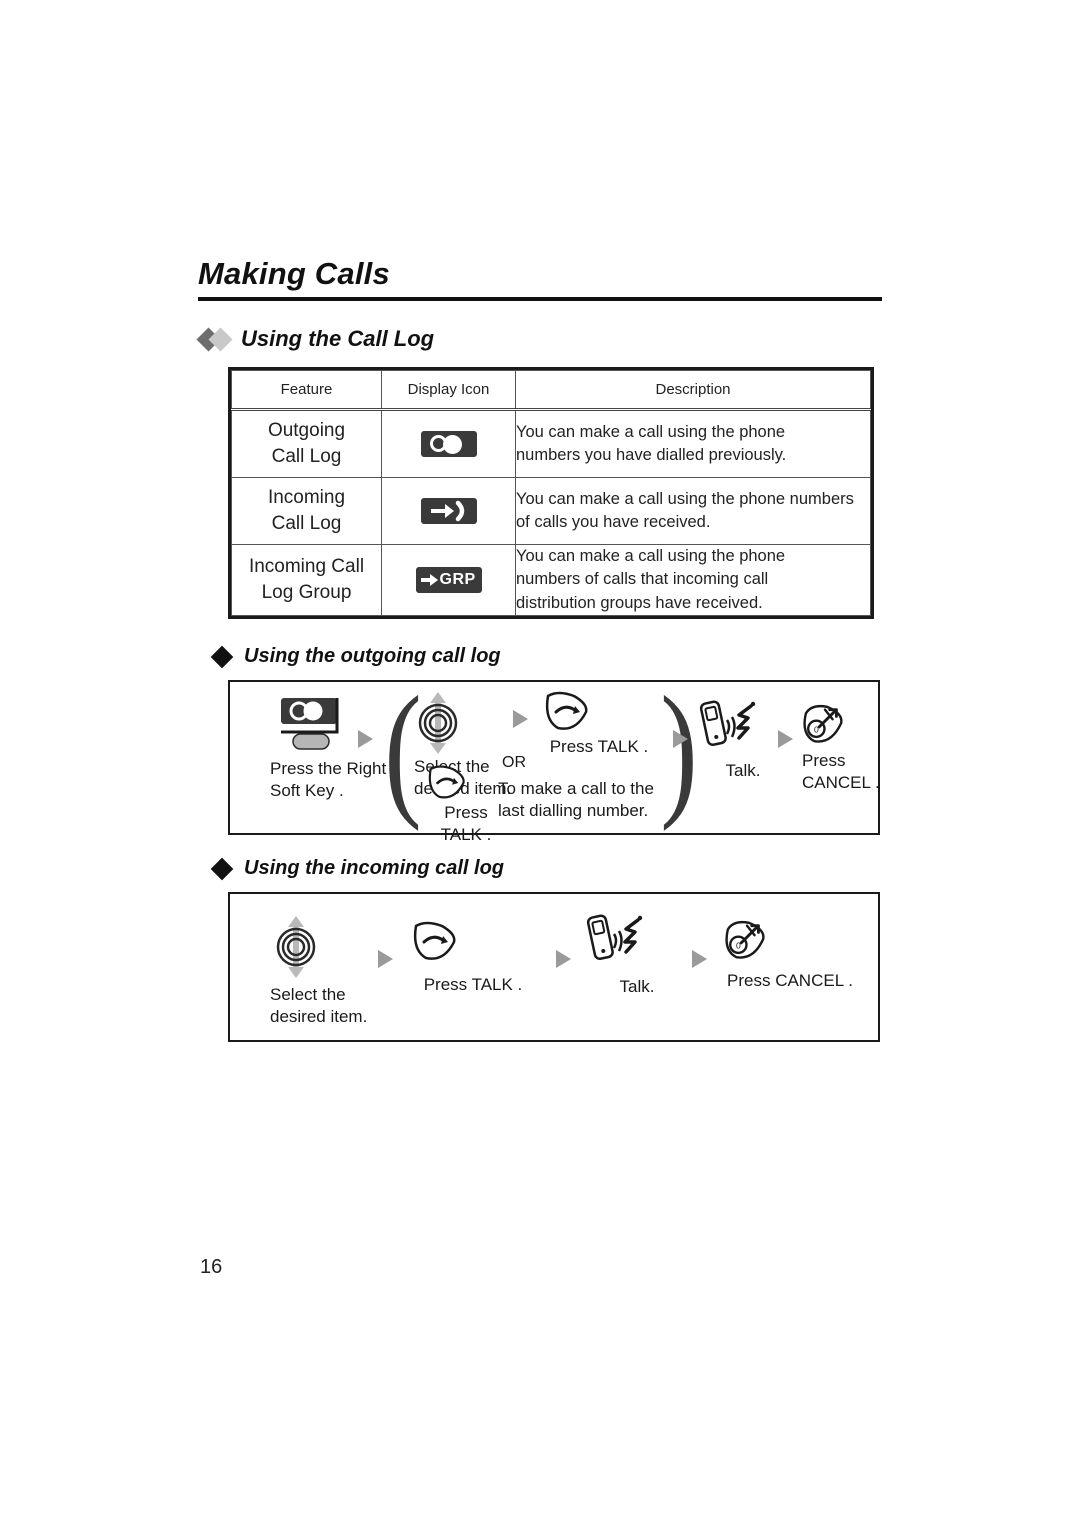 The width and height of the screenshot is (1080, 1528). Describe the element at coordinates (651, 455) in the screenshot. I see `description-line-2: numbers you have dialled previously.` at that location.